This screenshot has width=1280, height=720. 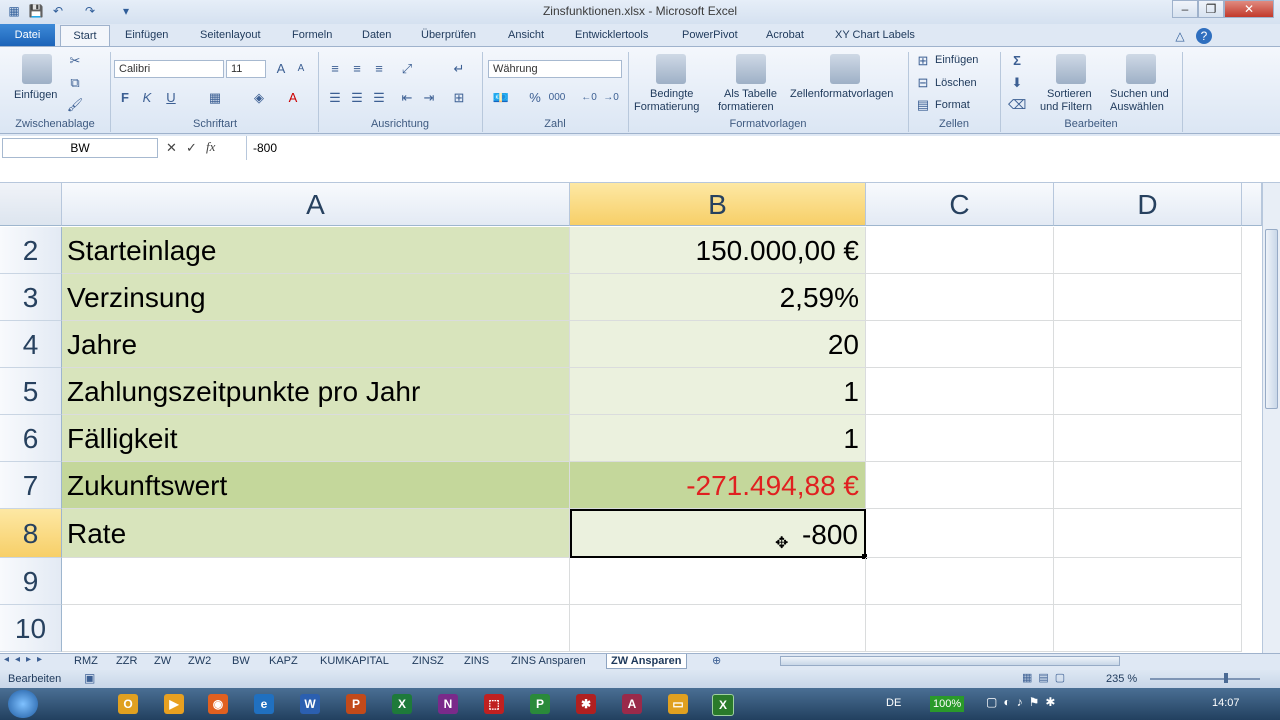 I want to click on cell-a4: Jahre, so click(x=316, y=344).